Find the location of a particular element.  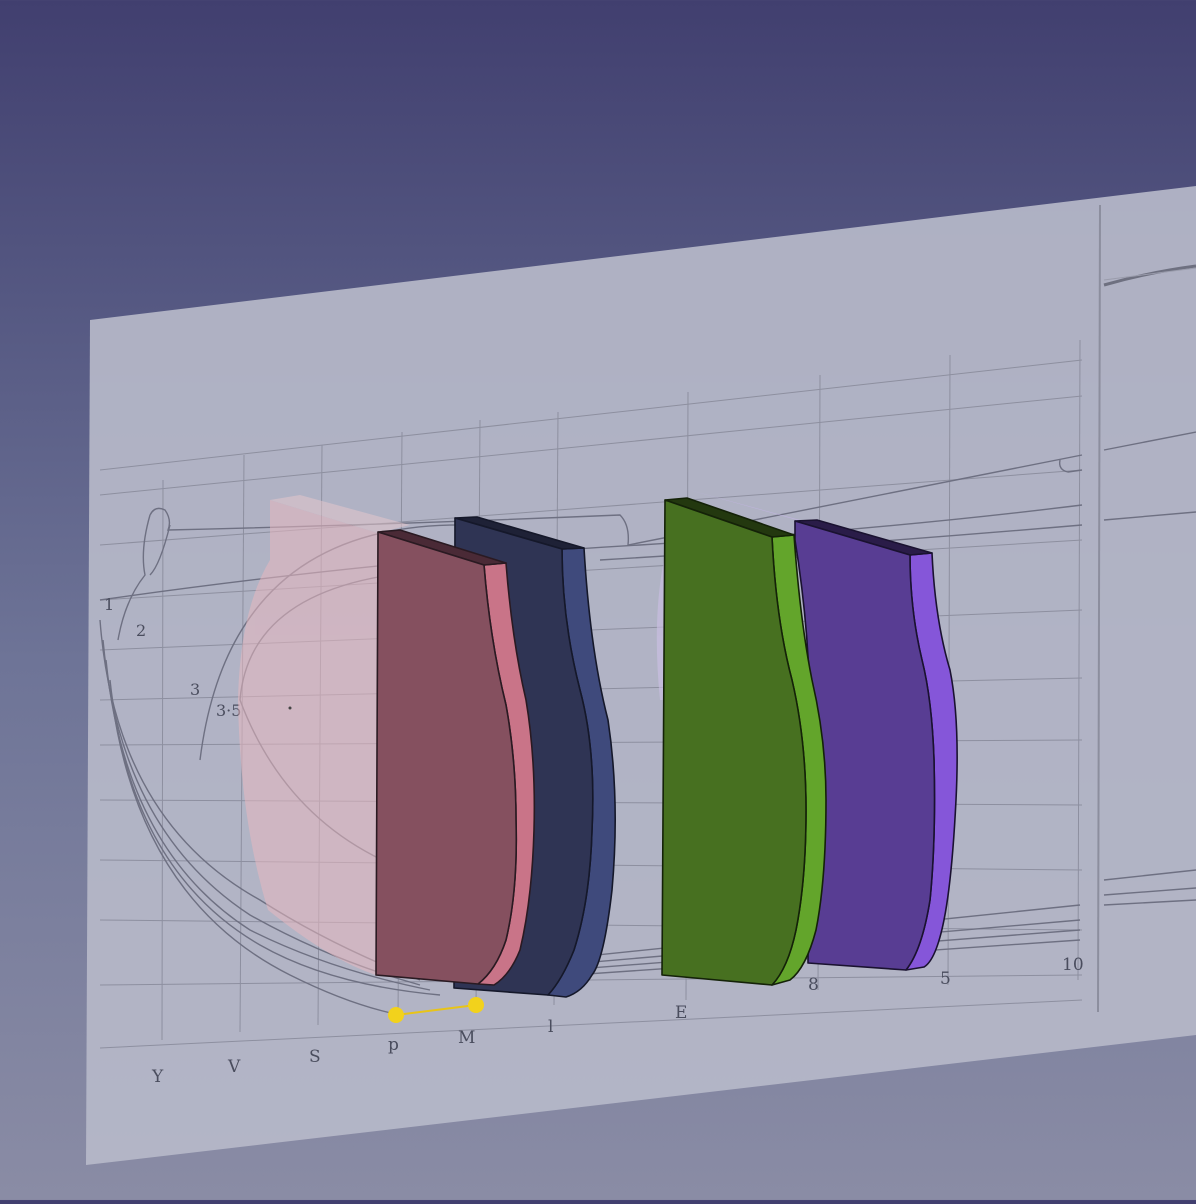

station-label-p: p is located at coordinates (393, 1045).